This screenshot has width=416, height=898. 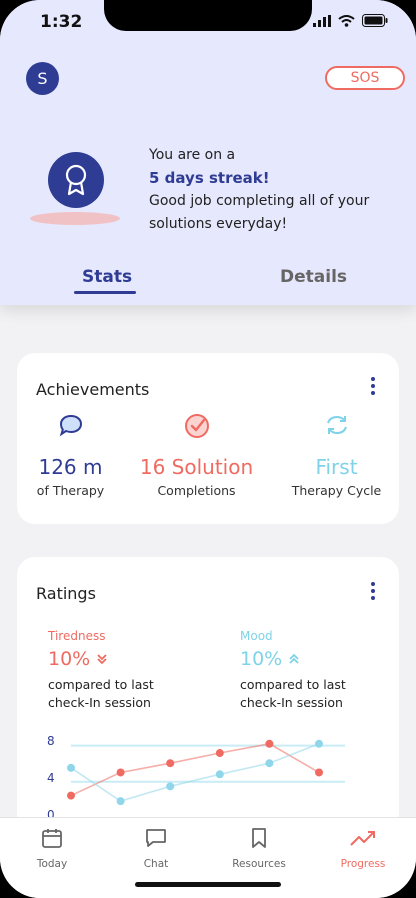 I want to click on nav-label: Today, so click(x=52, y=864).